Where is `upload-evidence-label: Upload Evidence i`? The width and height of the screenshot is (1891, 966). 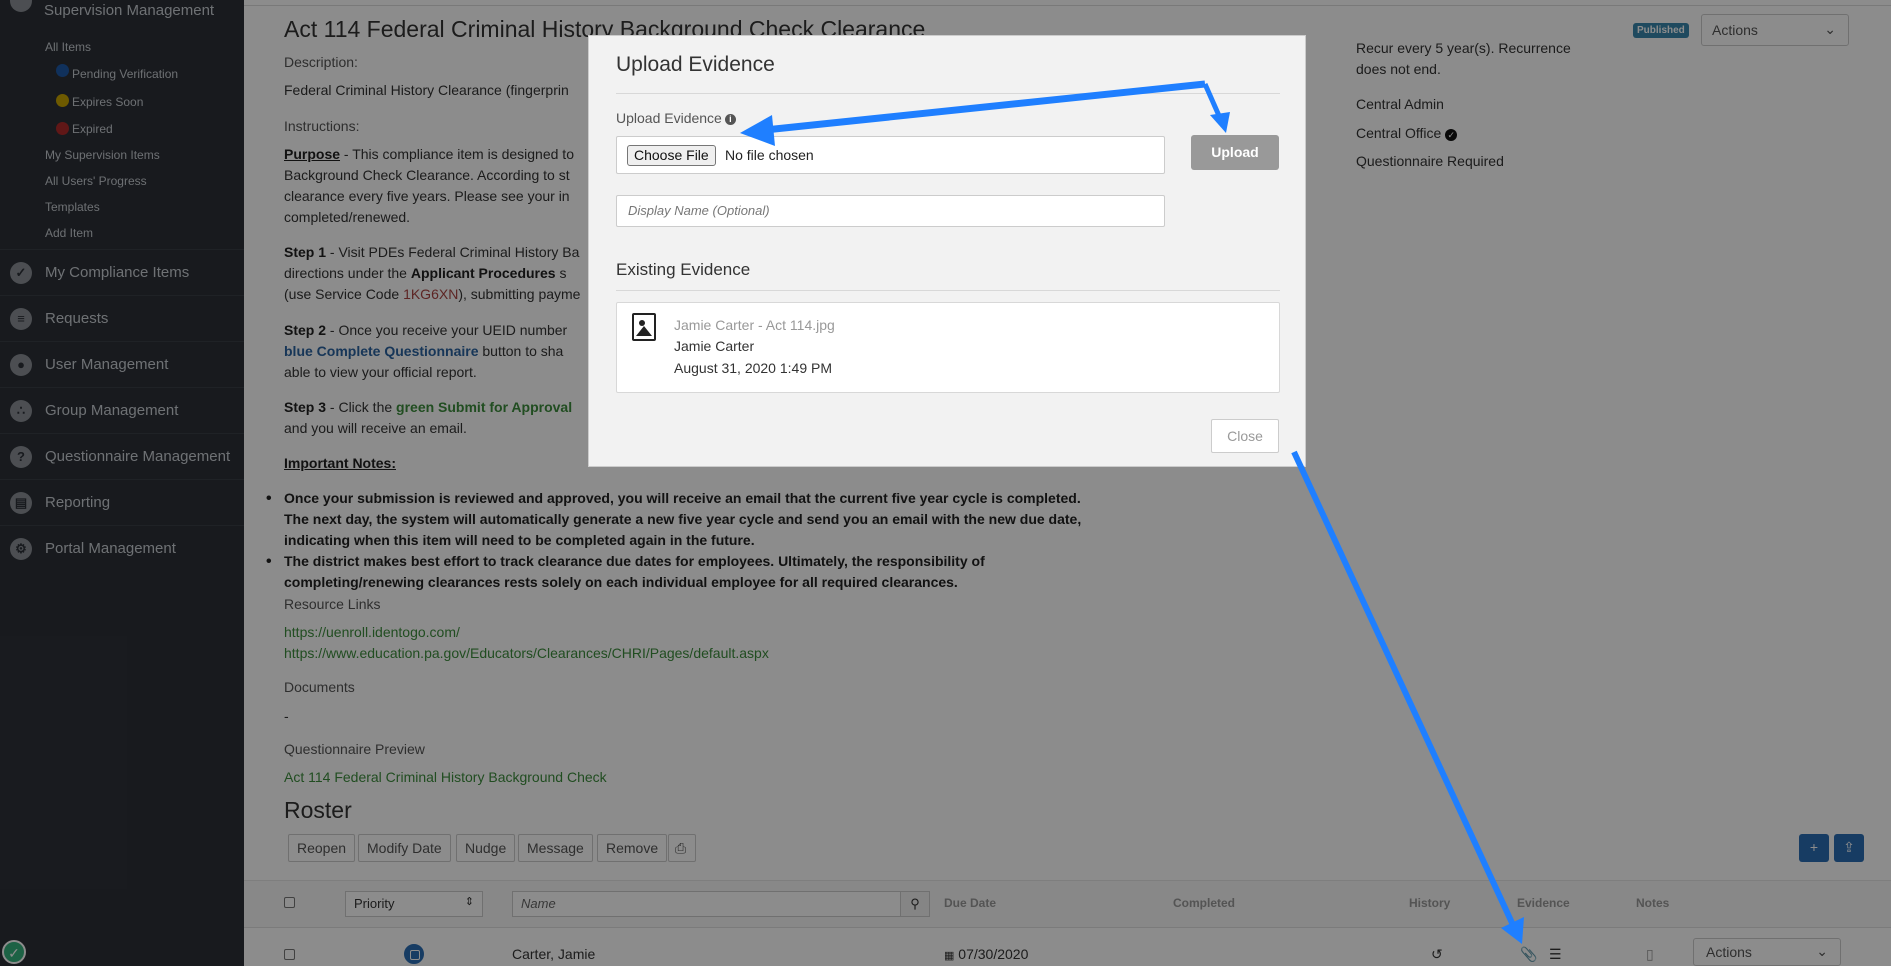 upload-evidence-label: Upload Evidence i is located at coordinates (676, 118).